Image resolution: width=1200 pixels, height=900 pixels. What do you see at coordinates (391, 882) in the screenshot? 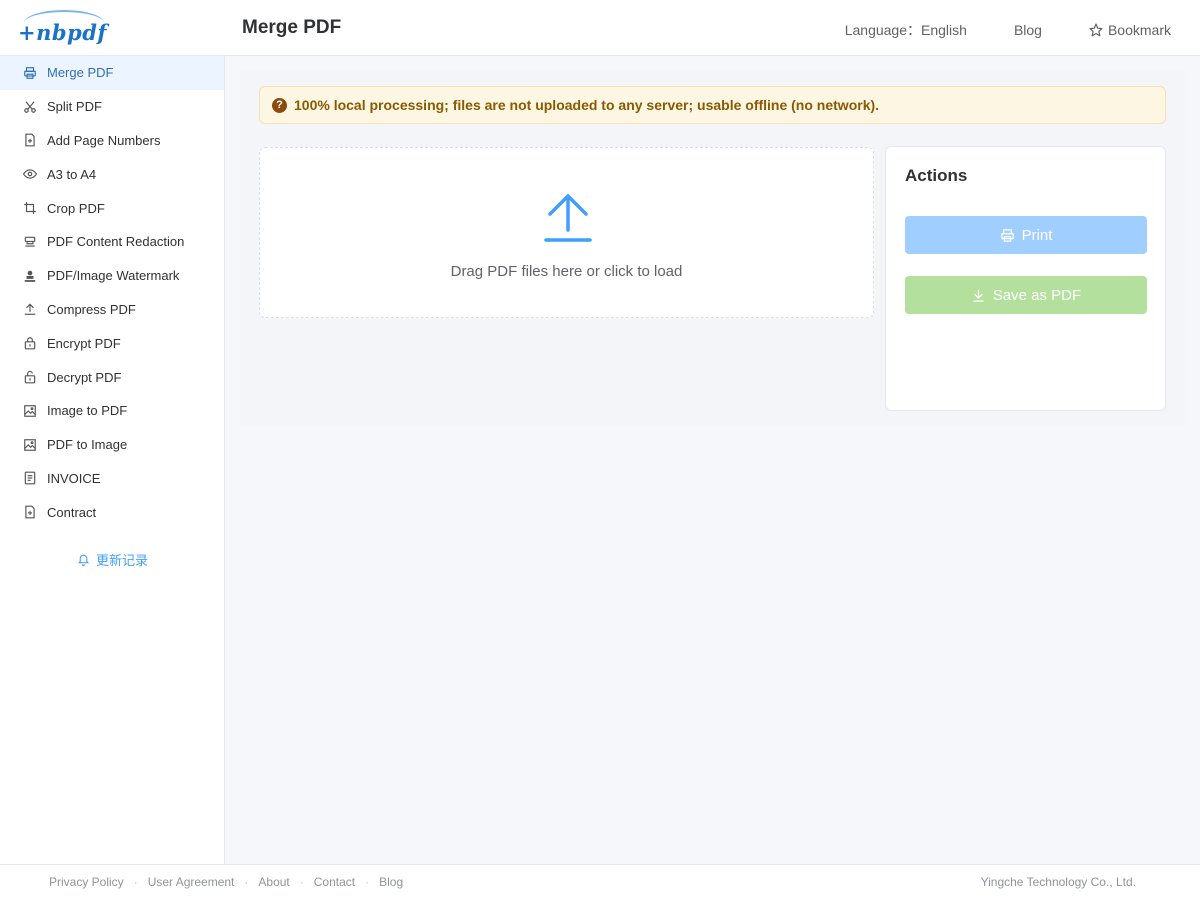
I see `footer-link-blog: Blog` at bounding box center [391, 882].